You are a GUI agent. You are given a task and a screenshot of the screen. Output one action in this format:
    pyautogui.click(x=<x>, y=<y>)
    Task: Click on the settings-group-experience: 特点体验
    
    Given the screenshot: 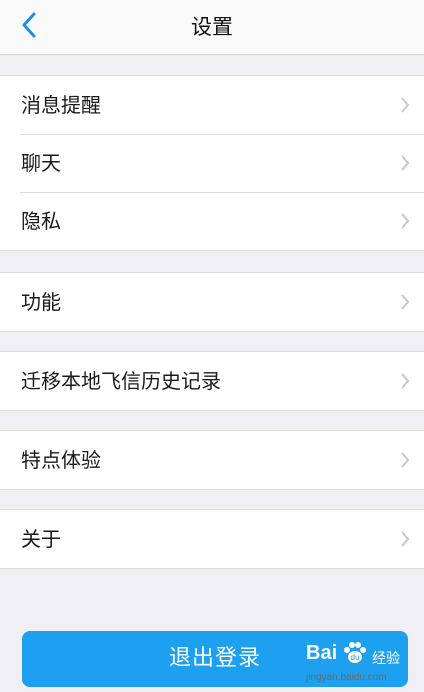 What is the action you would take?
    pyautogui.click(x=212, y=460)
    